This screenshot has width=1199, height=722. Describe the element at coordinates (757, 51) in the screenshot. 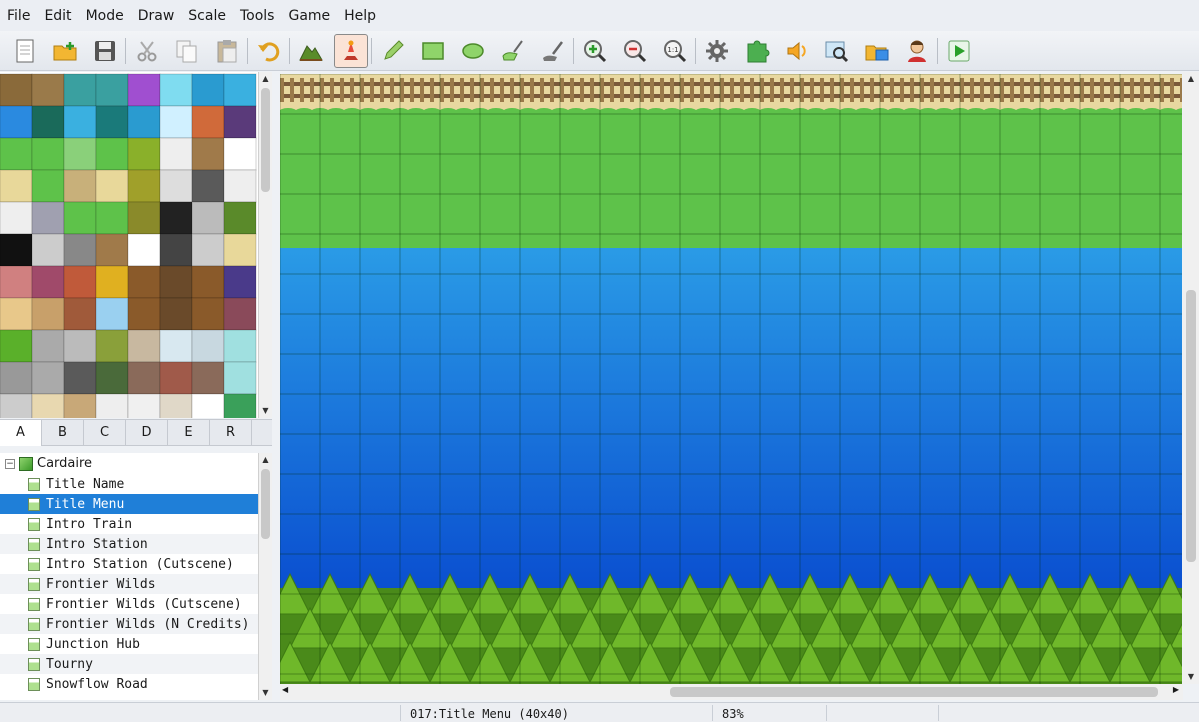

I see `plugin-button` at that location.